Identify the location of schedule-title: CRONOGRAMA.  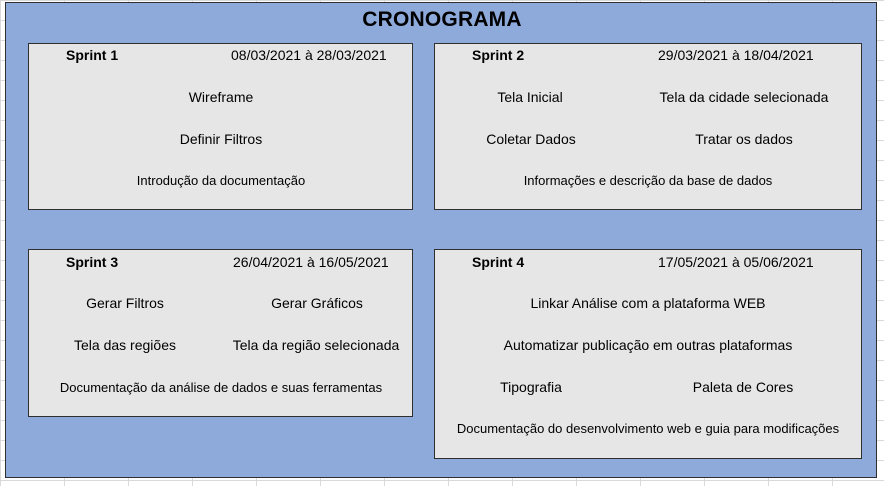
(442, 19).